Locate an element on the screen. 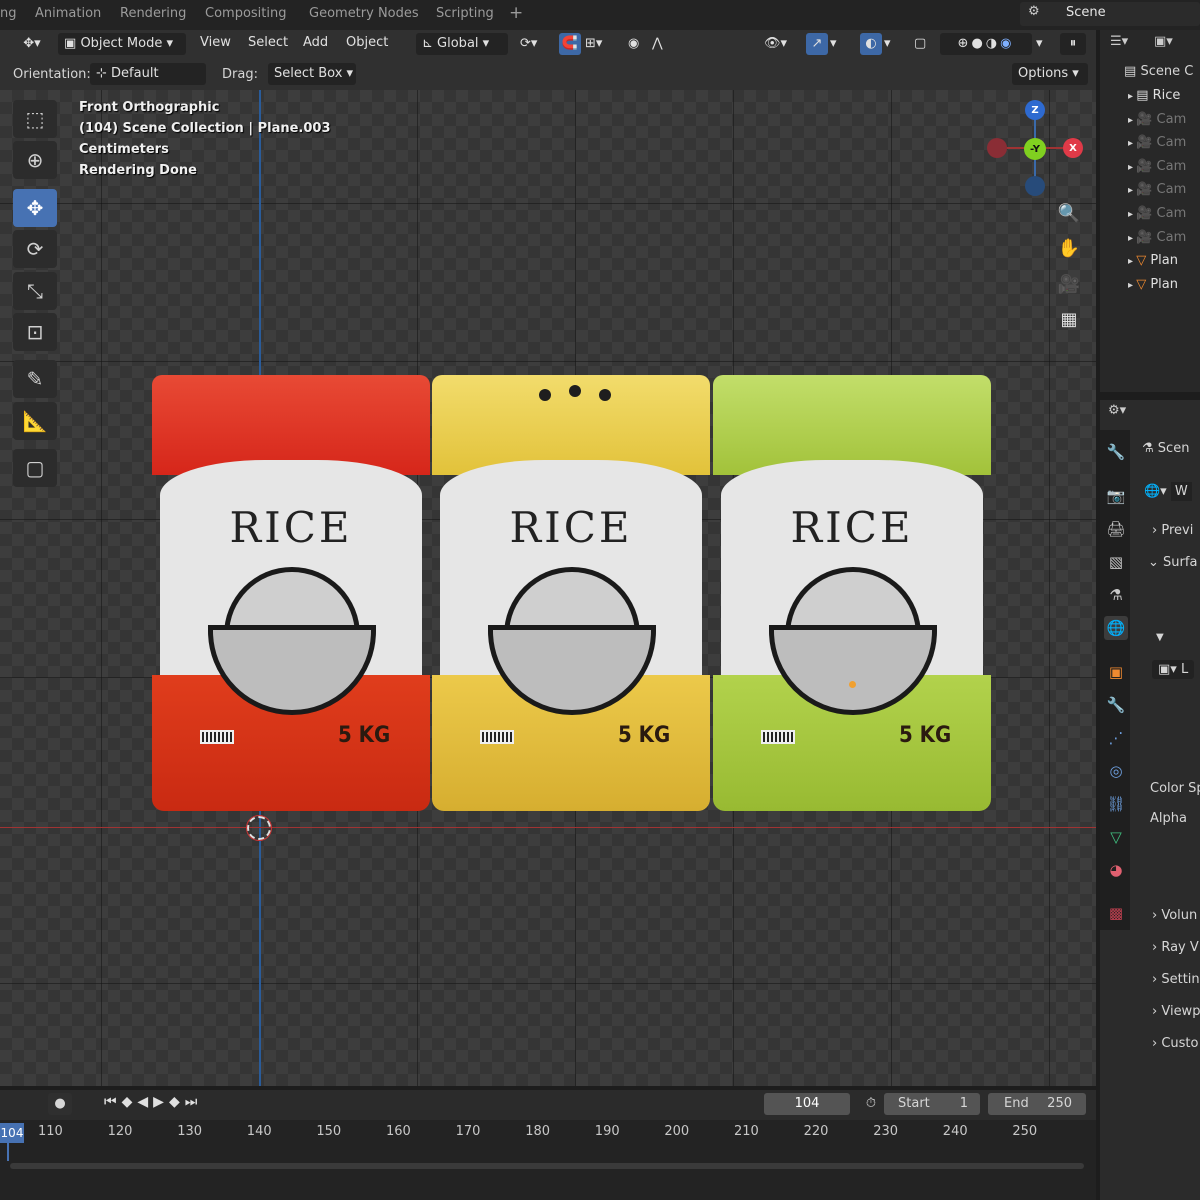  rendered-icon: ◉ is located at coordinates (1007, 43).